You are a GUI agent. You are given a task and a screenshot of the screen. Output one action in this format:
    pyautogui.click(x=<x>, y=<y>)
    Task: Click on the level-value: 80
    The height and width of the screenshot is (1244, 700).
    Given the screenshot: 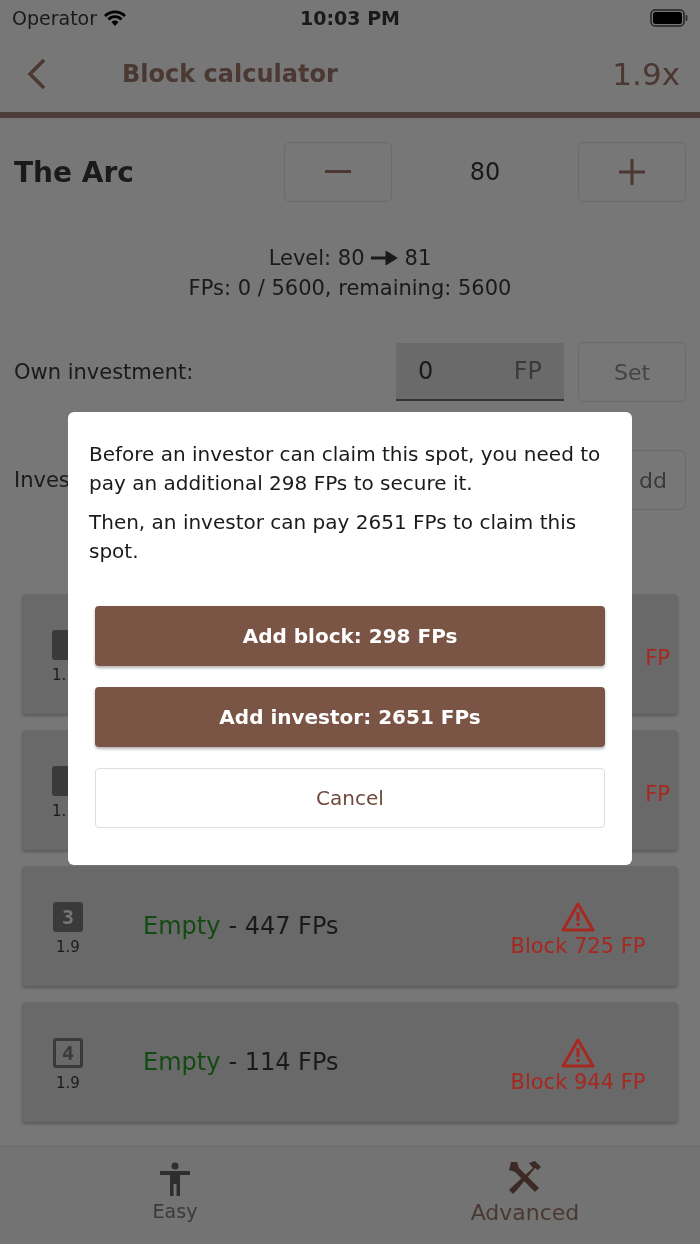 What is the action you would take?
    pyautogui.click(x=485, y=172)
    